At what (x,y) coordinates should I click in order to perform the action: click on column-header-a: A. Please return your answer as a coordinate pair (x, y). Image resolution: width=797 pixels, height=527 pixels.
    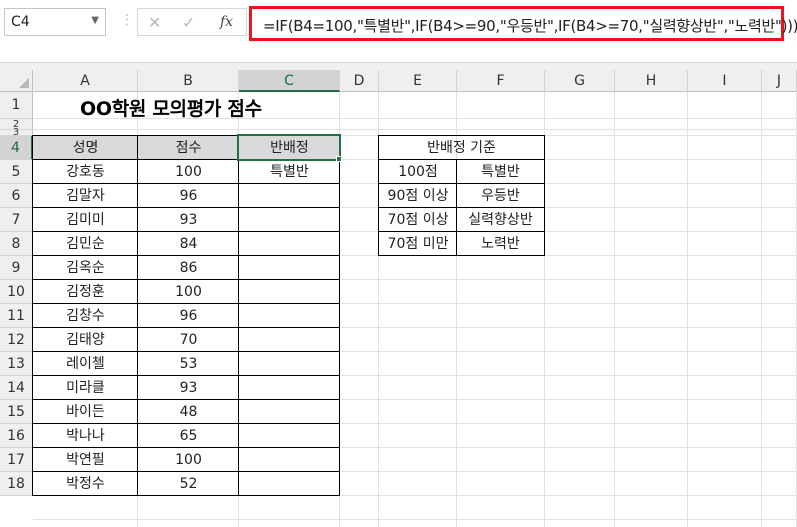
    Looking at the image, I should click on (85, 81).